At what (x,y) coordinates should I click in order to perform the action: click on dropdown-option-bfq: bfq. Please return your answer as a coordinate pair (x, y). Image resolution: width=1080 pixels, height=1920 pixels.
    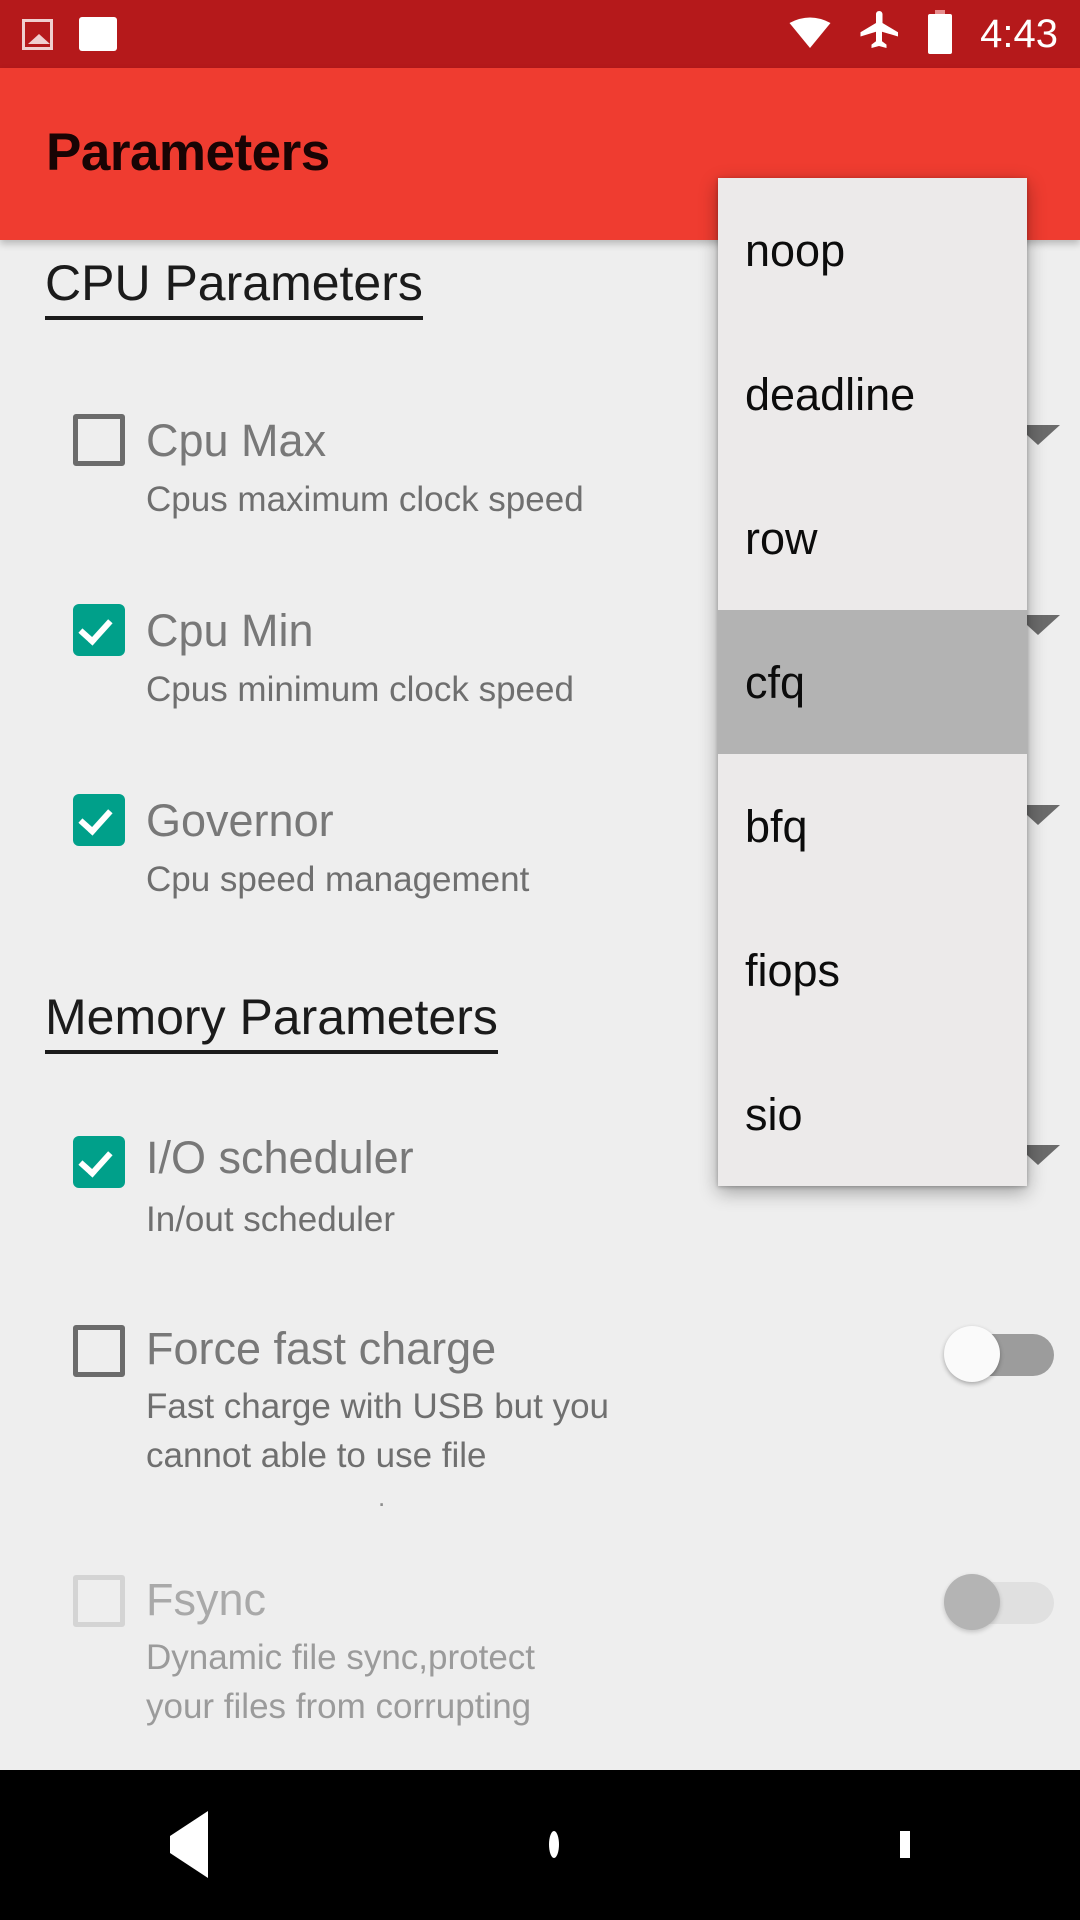
    Looking at the image, I should click on (872, 826).